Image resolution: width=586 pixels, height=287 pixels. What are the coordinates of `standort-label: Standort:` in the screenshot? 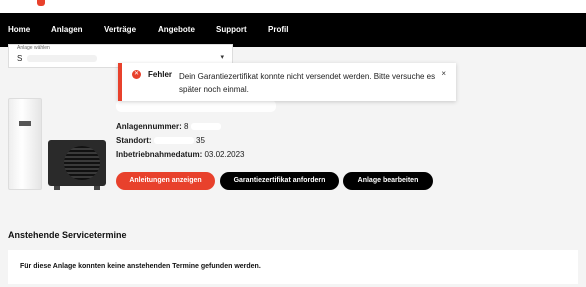 It's located at (134, 140).